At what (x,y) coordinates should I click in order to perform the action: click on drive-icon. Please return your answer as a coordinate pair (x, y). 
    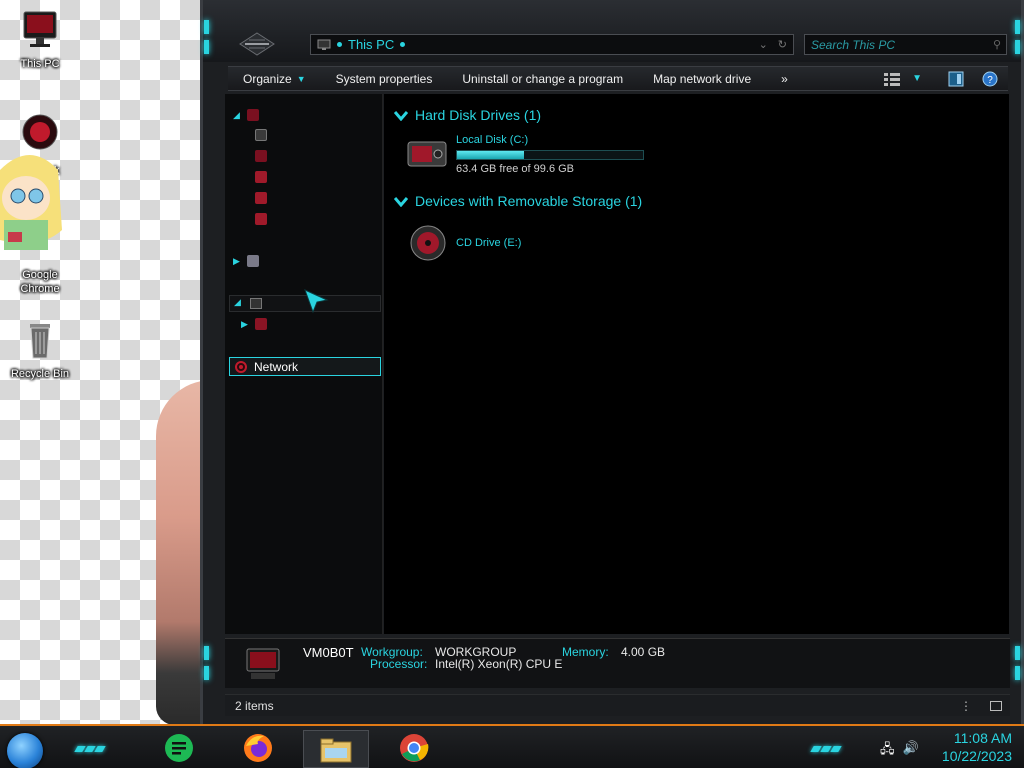
    Looking at the image, I should click on (261, 324).